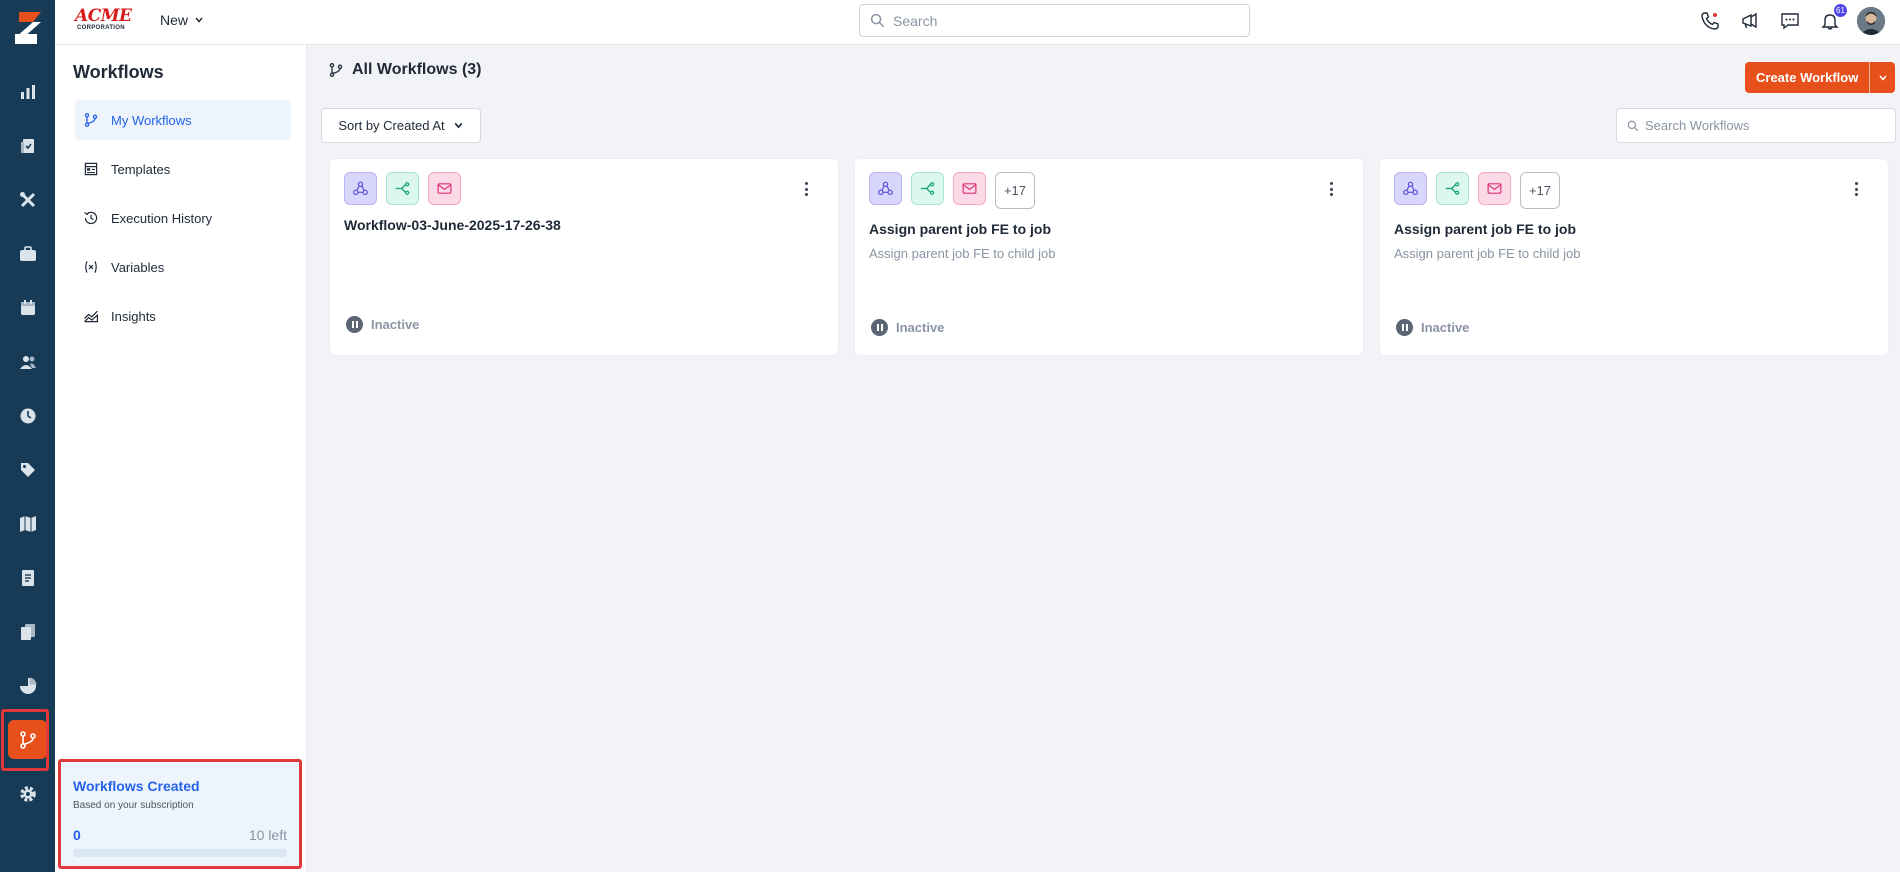 The height and width of the screenshot is (872, 1900). I want to click on create-workflow-split-button: Create Workflow, so click(1820, 77).